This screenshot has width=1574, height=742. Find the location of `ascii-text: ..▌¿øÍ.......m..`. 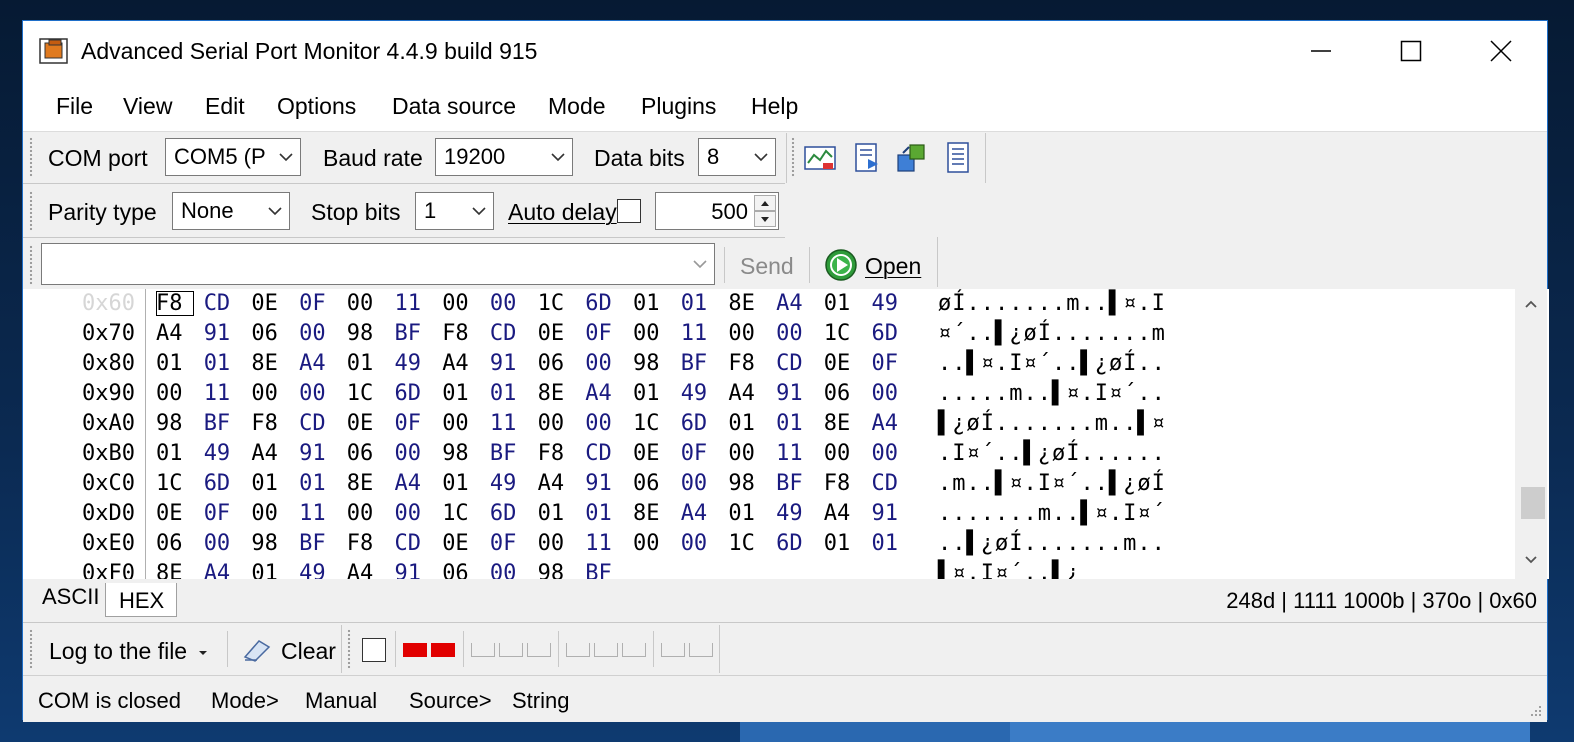

ascii-text: ..▌¿øÍ.......m.. is located at coordinates (1052, 543).